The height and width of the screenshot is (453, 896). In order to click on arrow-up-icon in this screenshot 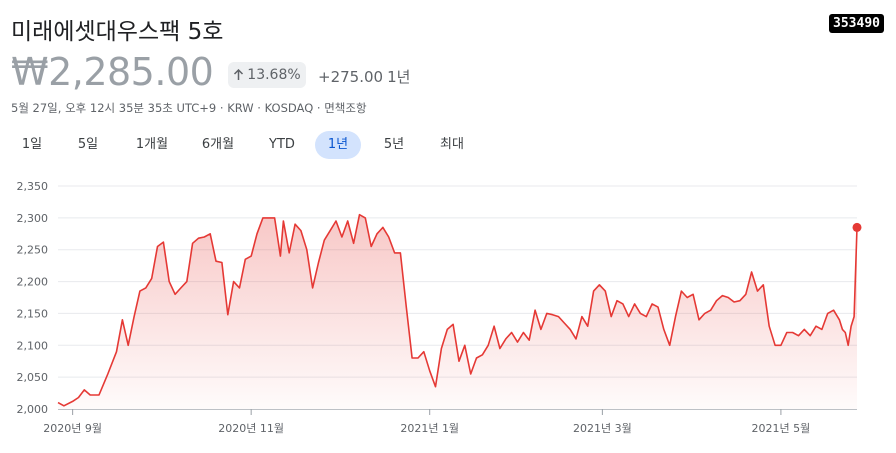, I will do `click(239, 74)`.